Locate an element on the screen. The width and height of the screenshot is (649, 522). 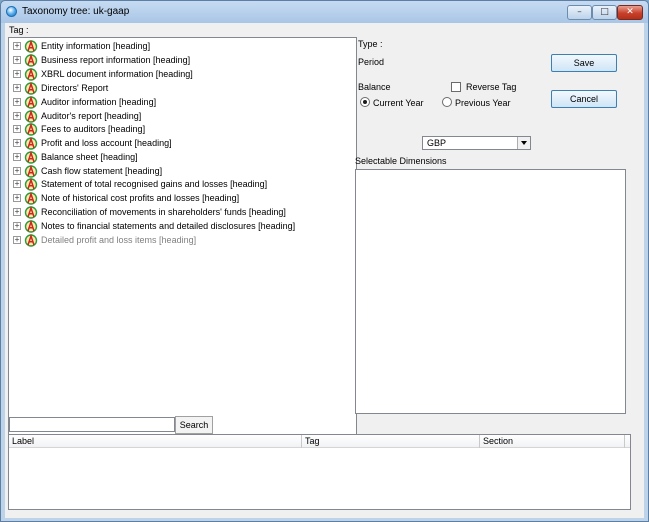
tree-item-label: Balance sheet [heading] is located at coordinates (89, 157).